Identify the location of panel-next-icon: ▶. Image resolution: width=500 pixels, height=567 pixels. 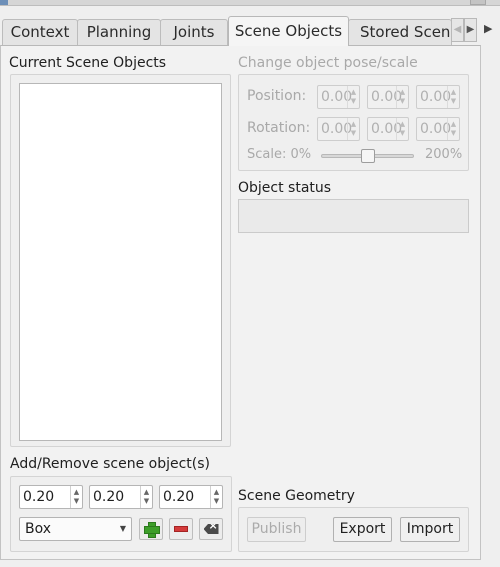
(488, 28).